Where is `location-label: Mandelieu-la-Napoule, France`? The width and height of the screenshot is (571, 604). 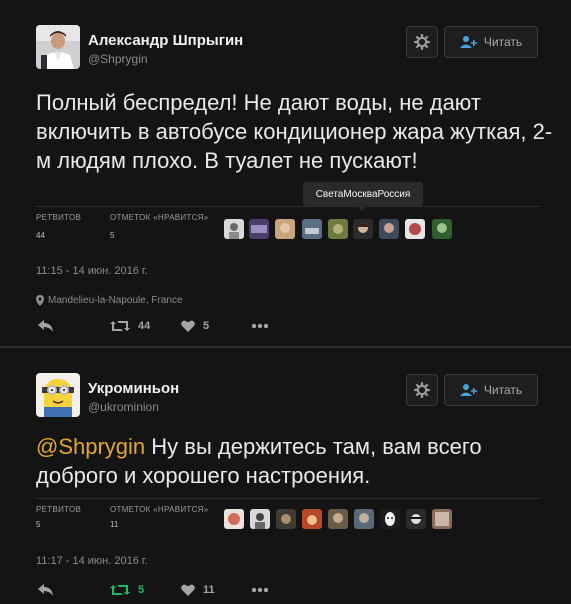
location-label: Mandelieu-la-Napoule, France is located at coordinates (115, 300).